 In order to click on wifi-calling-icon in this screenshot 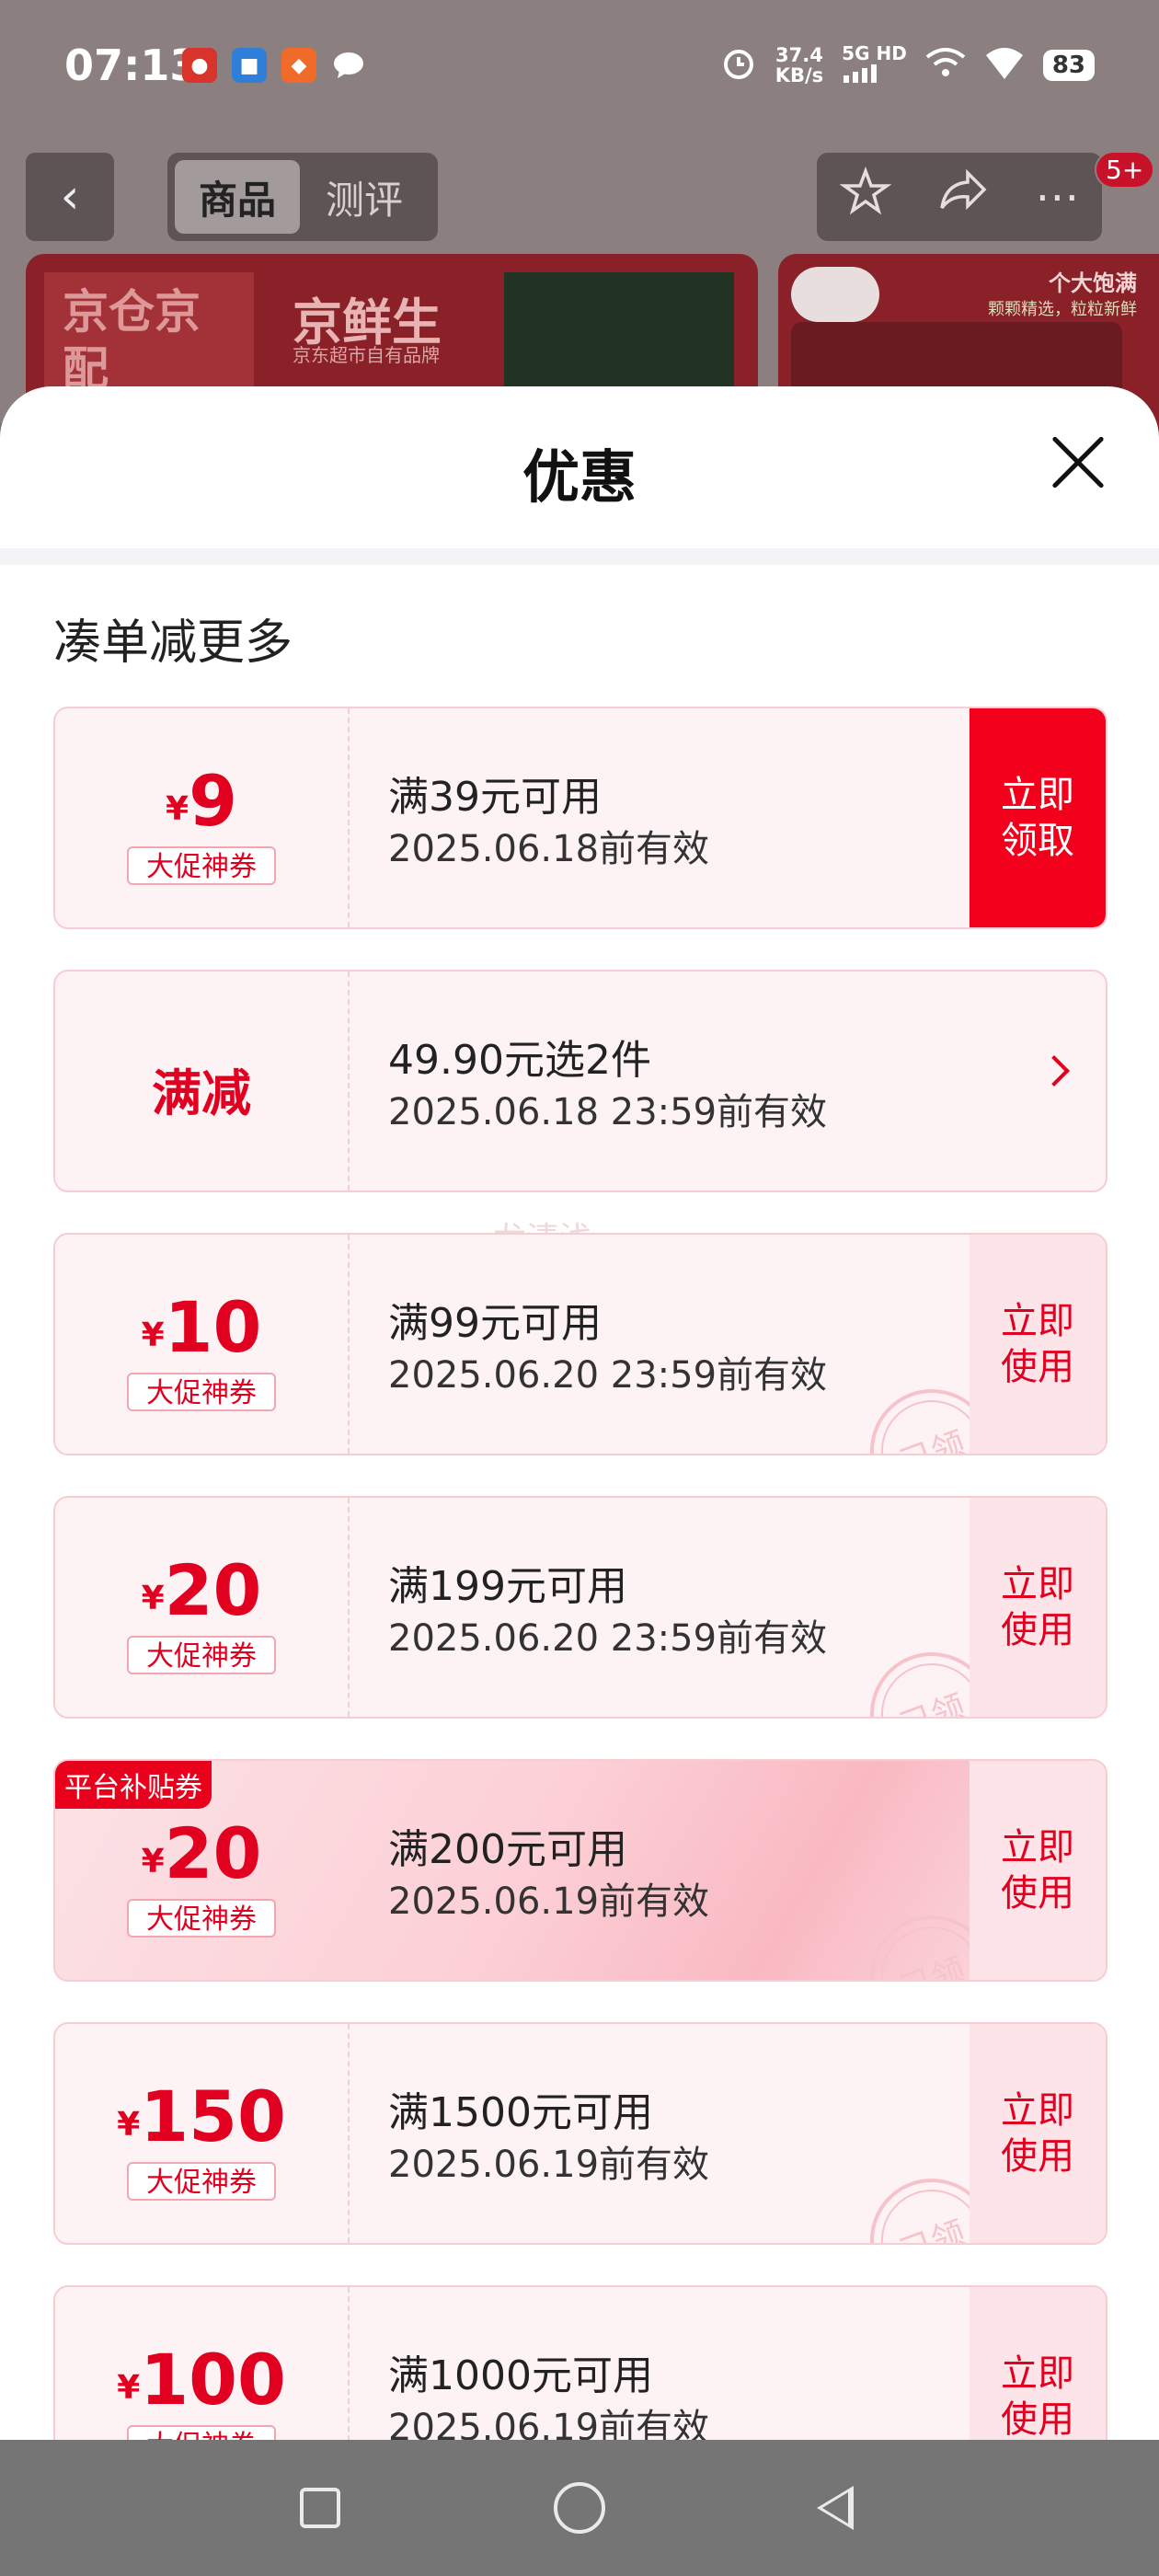, I will do `click(945, 65)`.